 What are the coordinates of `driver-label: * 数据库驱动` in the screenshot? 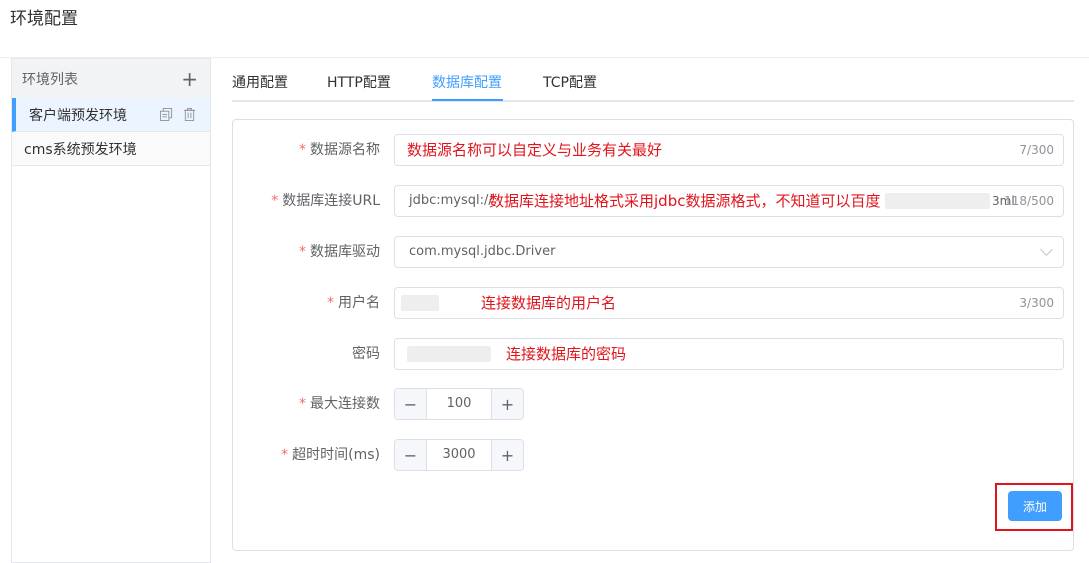 It's located at (339, 252).